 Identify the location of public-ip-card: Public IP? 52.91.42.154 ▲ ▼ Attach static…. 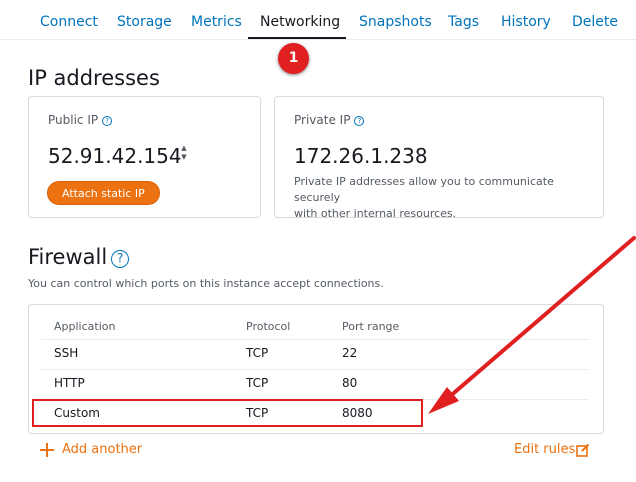
(144, 157).